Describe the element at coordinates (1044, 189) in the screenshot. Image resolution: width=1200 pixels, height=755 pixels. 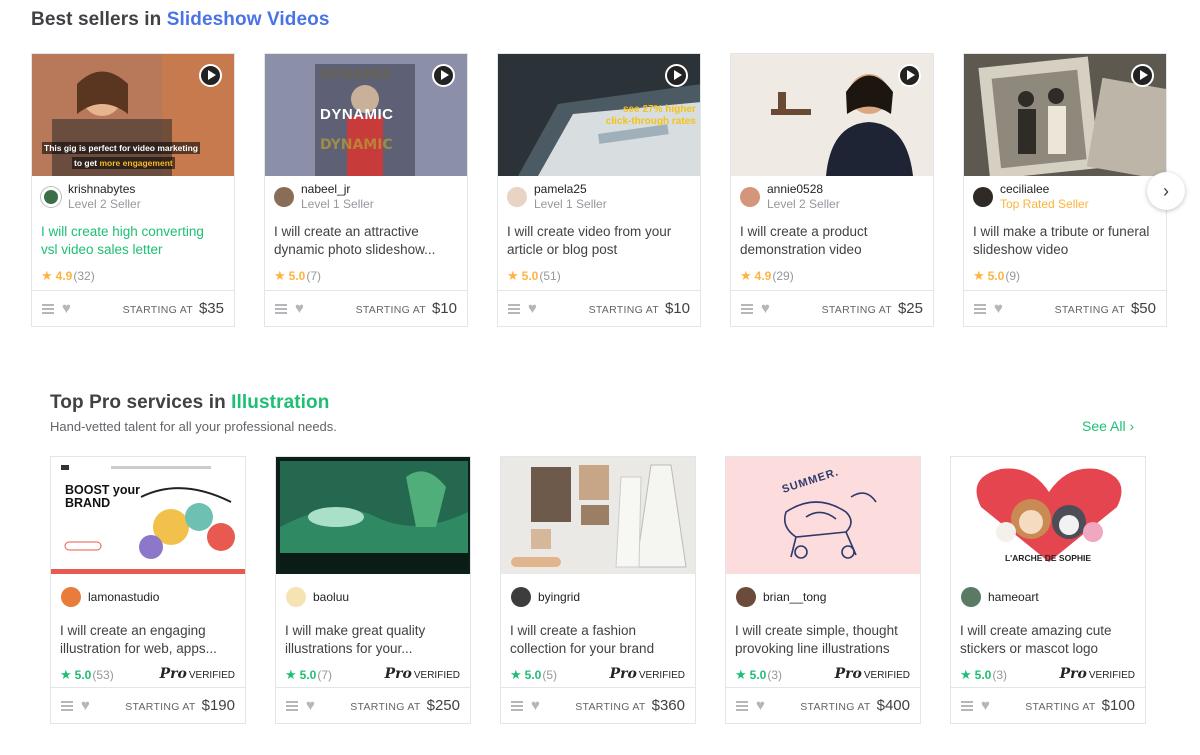
I see `seller-name: cecilialee` at that location.